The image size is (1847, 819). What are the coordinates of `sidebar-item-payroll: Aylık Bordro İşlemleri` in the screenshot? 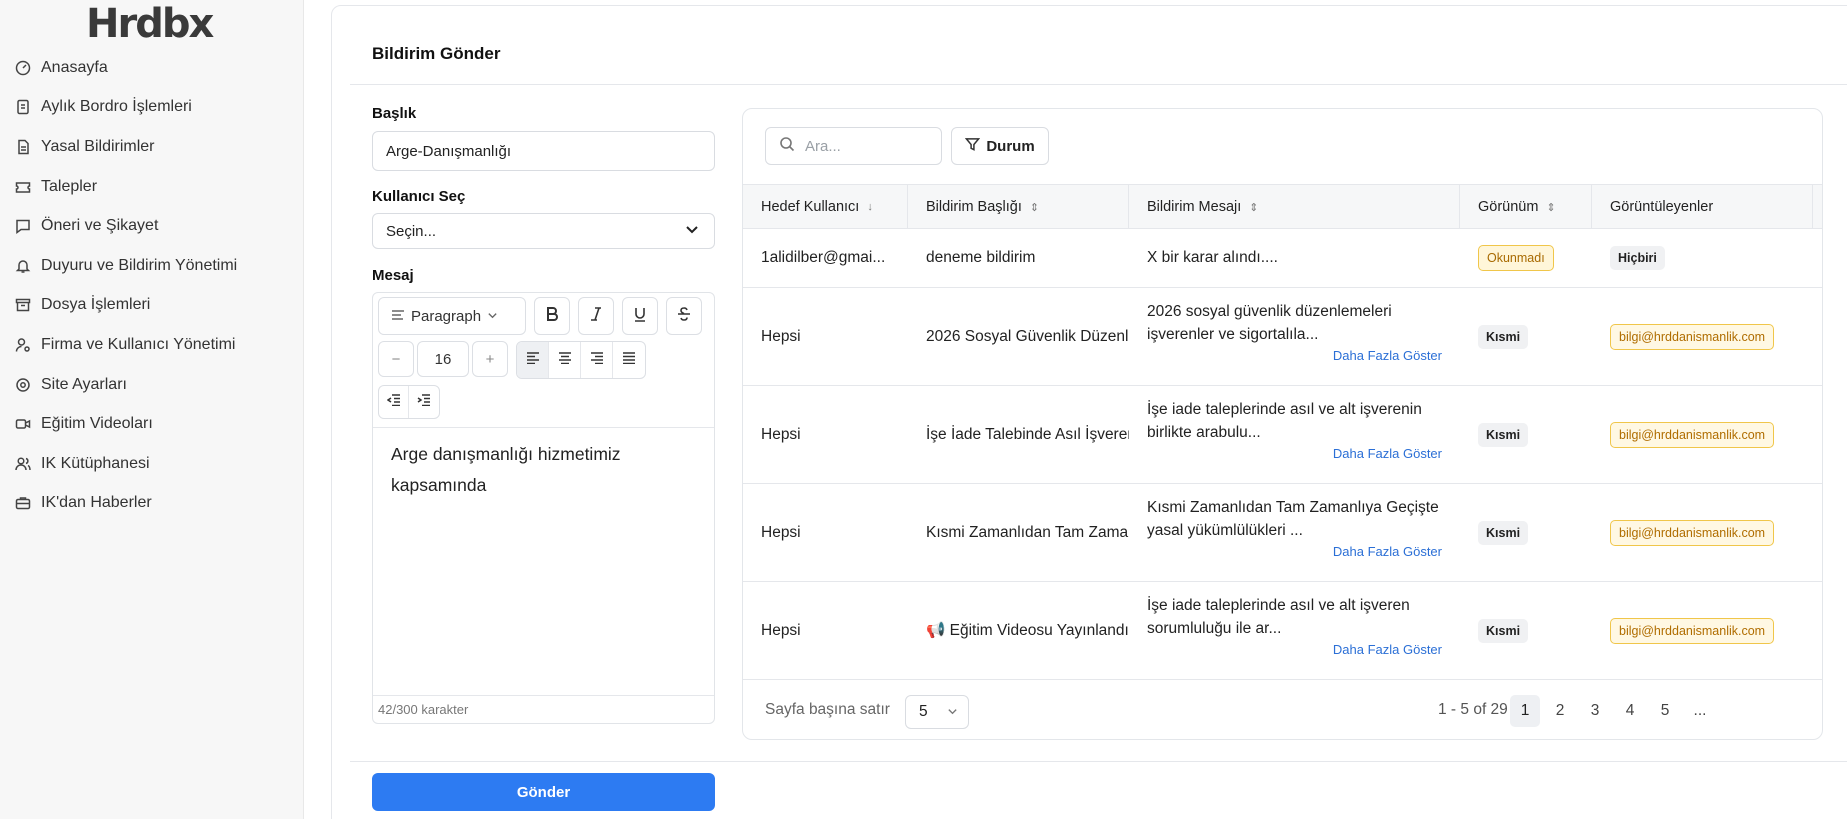 It's located at (152, 108).